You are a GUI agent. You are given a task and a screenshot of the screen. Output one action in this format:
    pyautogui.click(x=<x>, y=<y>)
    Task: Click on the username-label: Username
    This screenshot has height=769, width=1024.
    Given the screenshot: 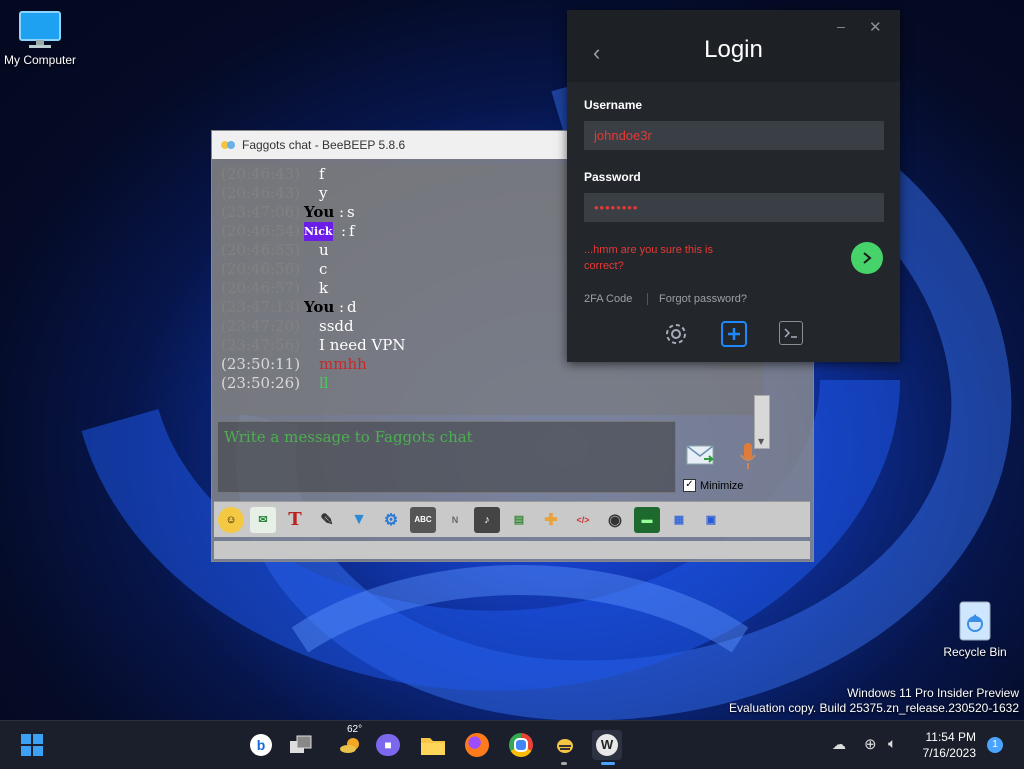 What is the action you would take?
    pyautogui.click(x=613, y=105)
    